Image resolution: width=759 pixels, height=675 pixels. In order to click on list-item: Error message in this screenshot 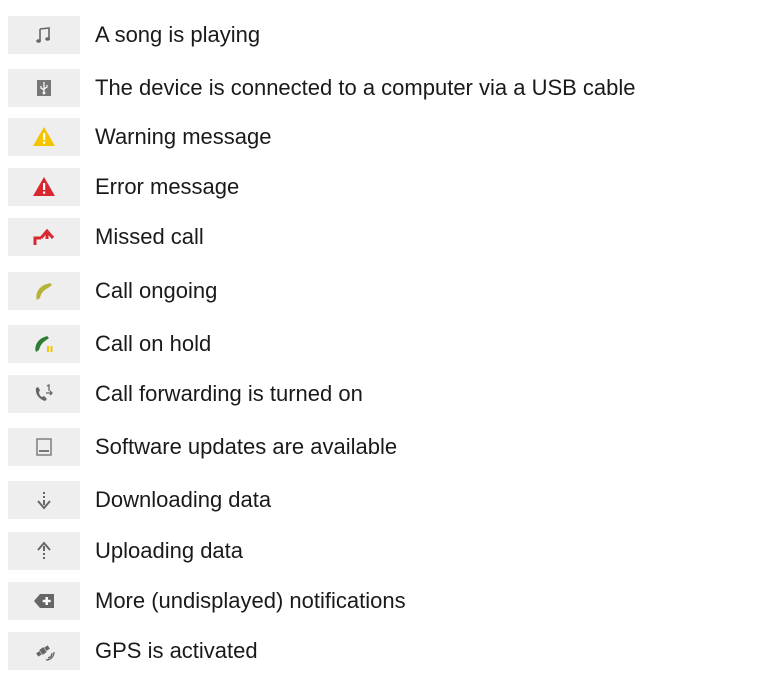, I will do `click(123, 187)`.